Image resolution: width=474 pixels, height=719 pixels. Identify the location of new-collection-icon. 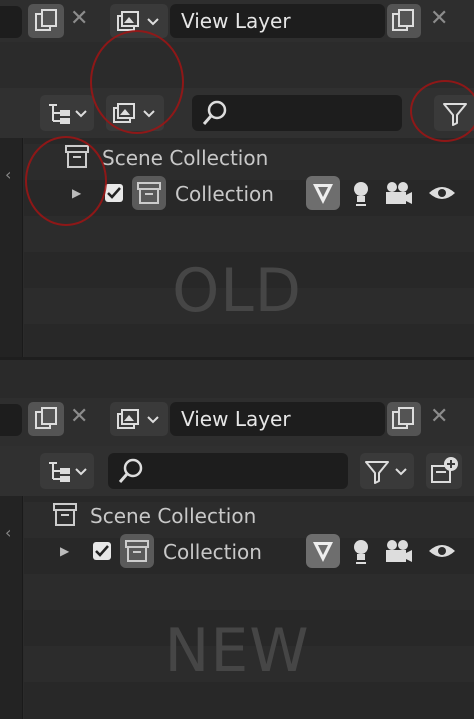
(444, 470).